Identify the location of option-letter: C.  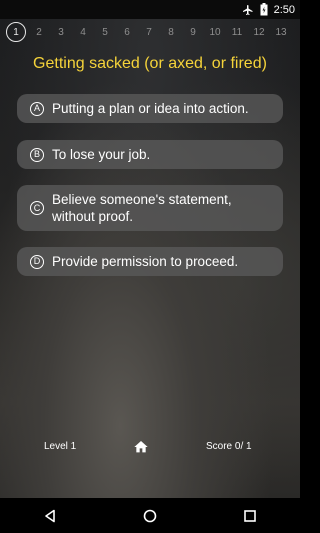
(37, 208).